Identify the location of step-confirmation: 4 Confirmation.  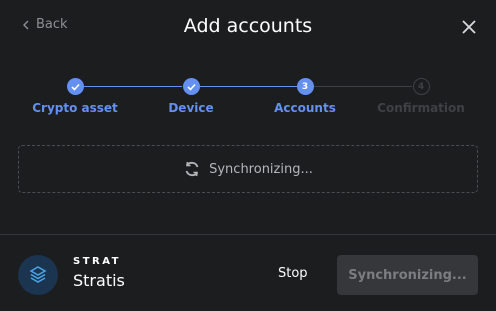
(421, 93).